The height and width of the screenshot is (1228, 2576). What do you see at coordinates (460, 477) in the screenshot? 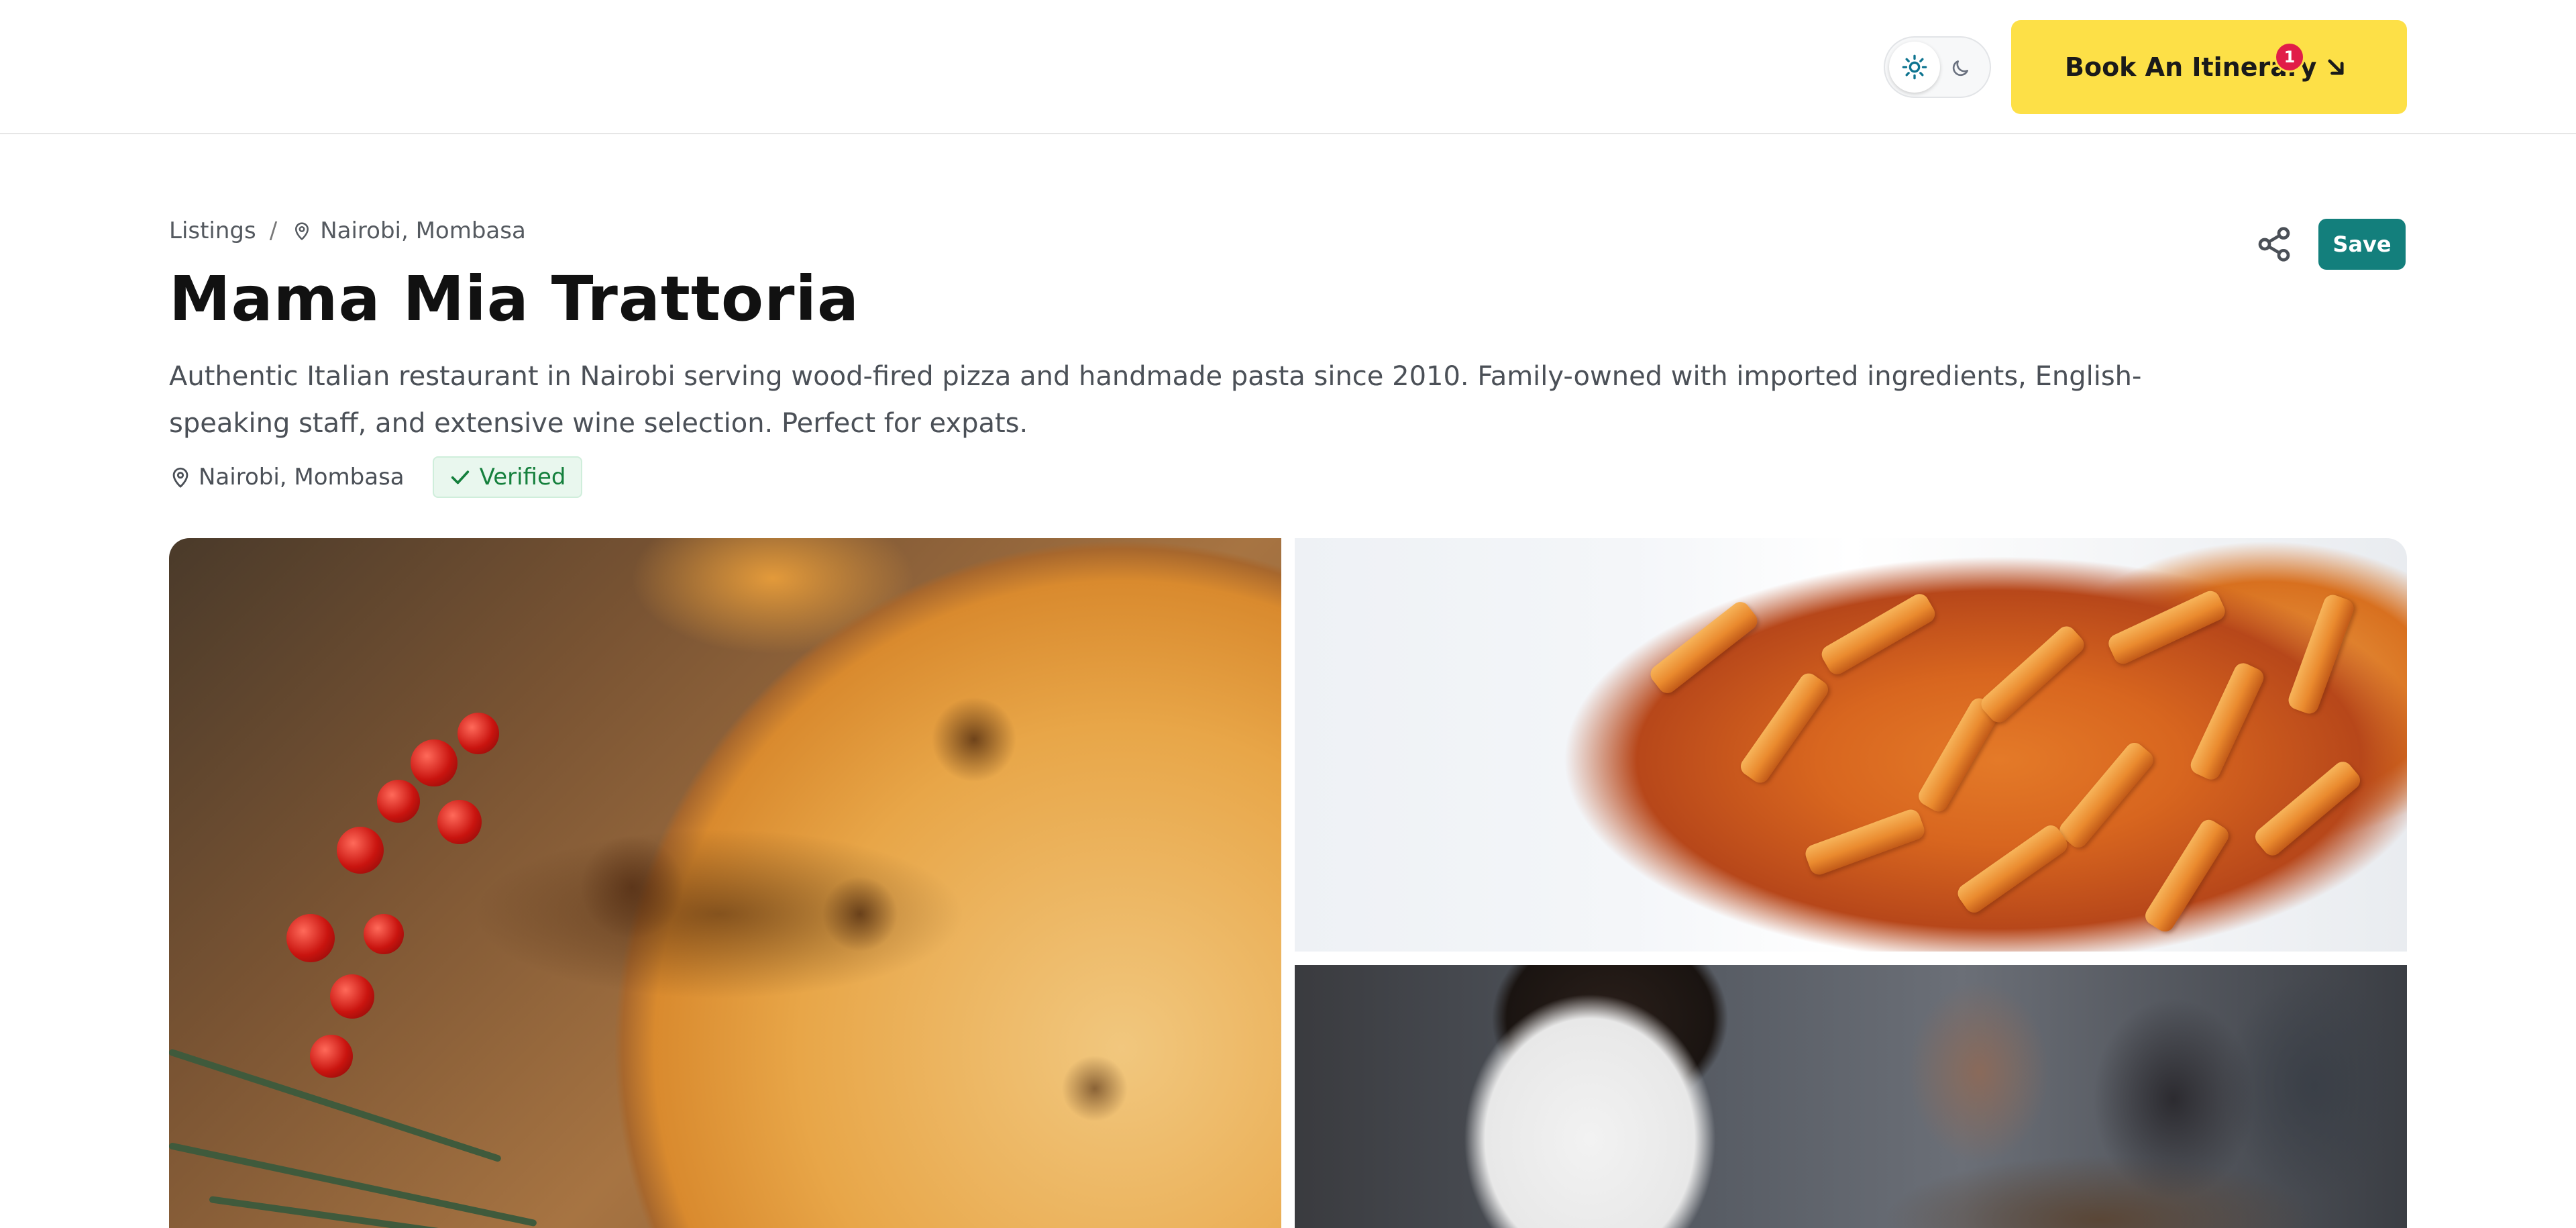
I see `check-icon` at bounding box center [460, 477].